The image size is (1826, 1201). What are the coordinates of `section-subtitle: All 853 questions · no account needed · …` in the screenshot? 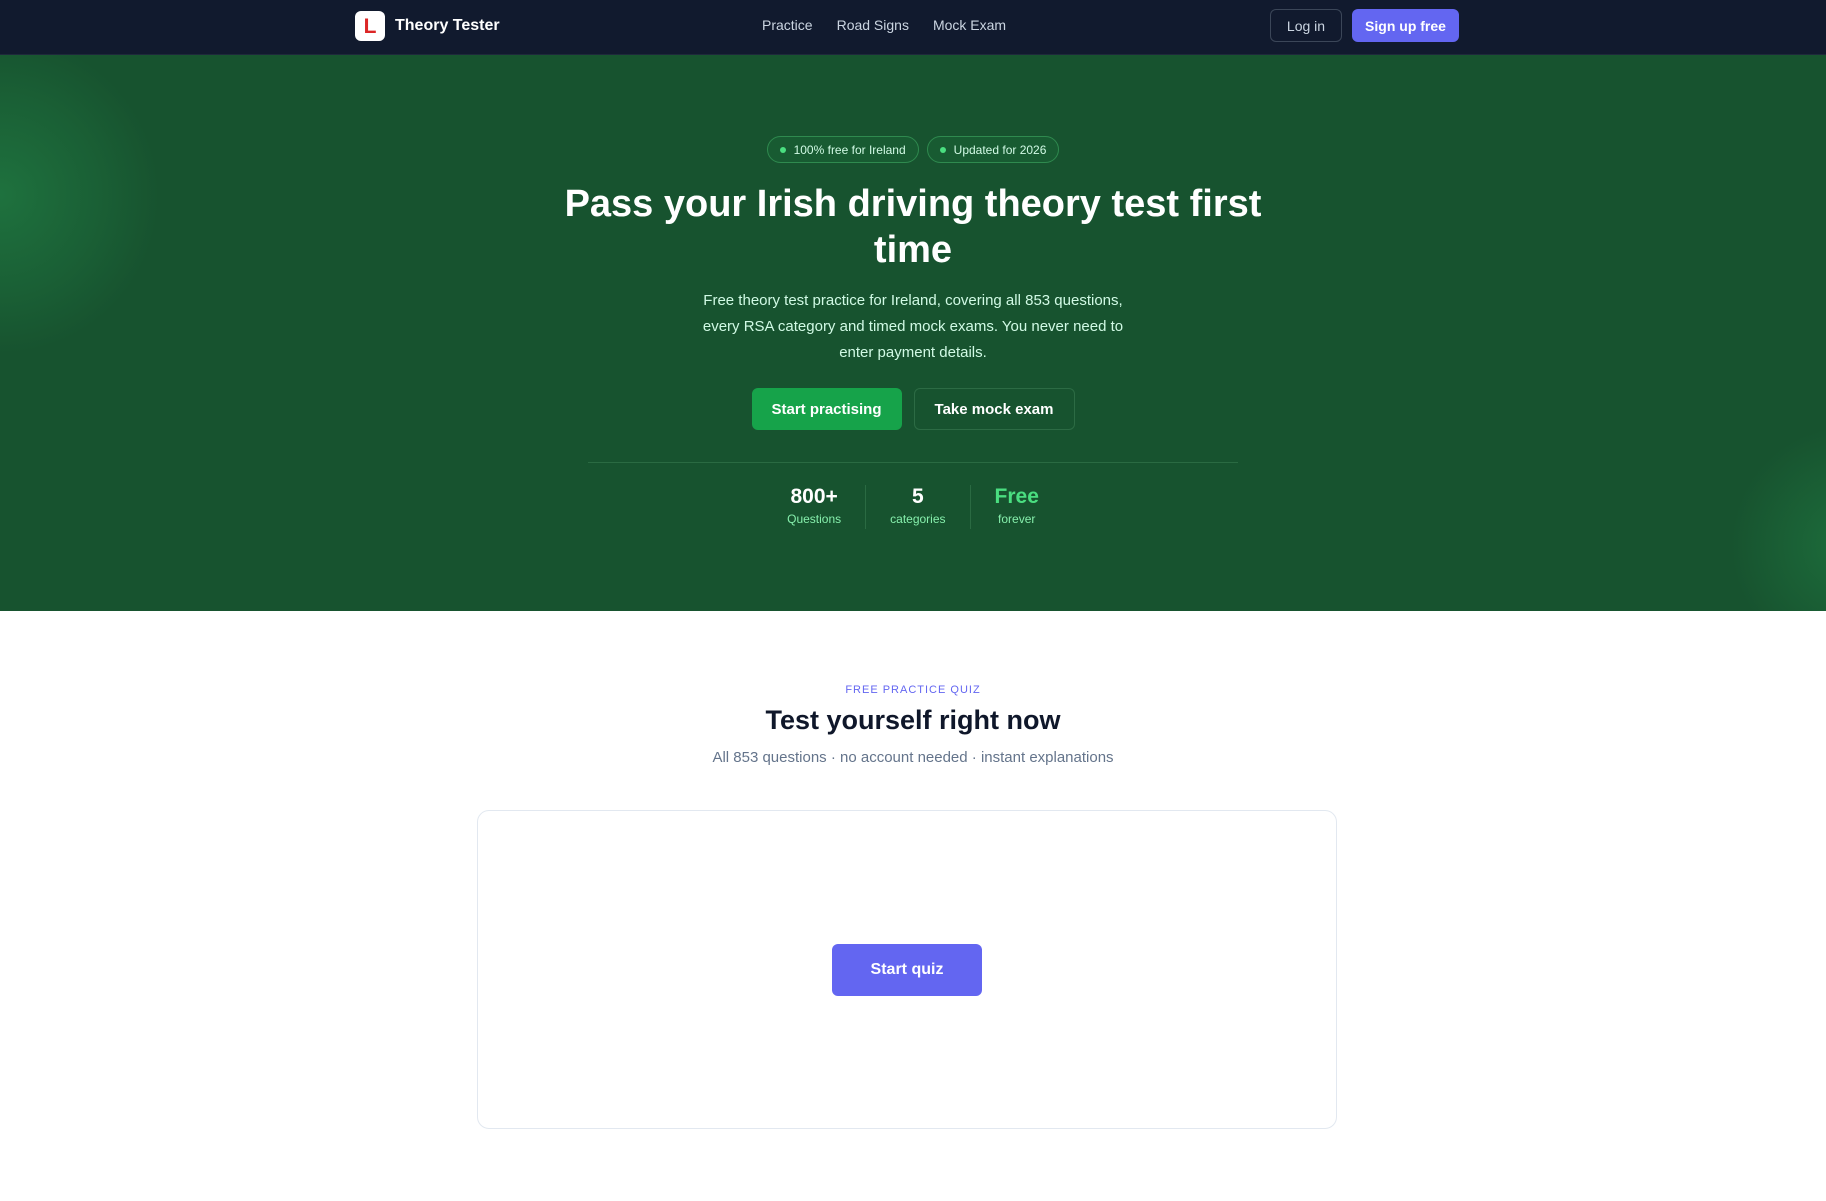 It's located at (913, 757).